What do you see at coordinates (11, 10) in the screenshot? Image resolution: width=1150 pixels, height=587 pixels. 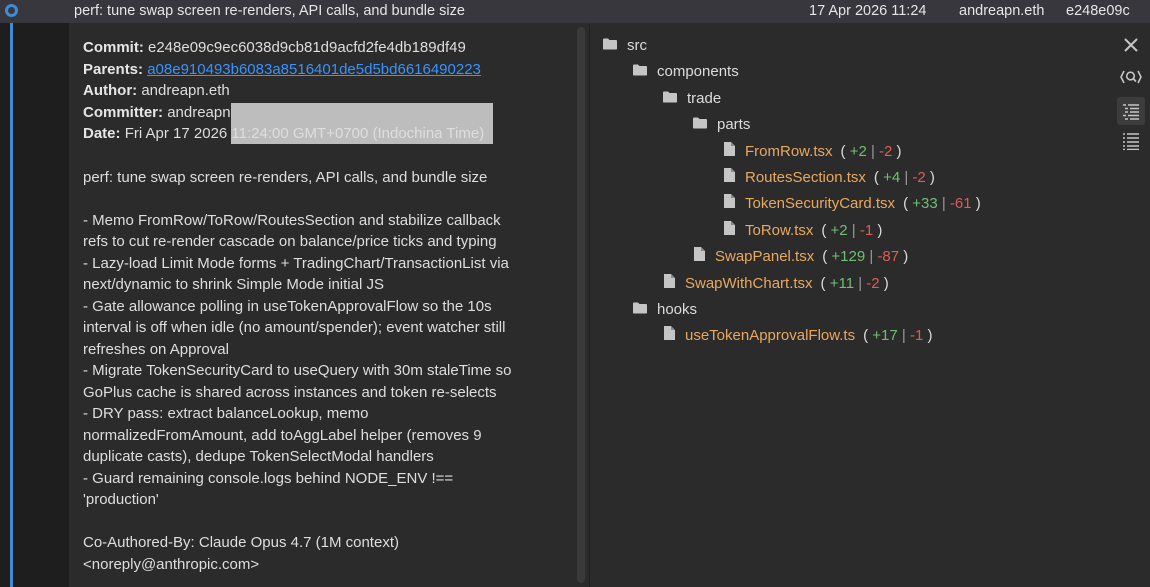 I see `commit-graph-node` at bounding box center [11, 10].